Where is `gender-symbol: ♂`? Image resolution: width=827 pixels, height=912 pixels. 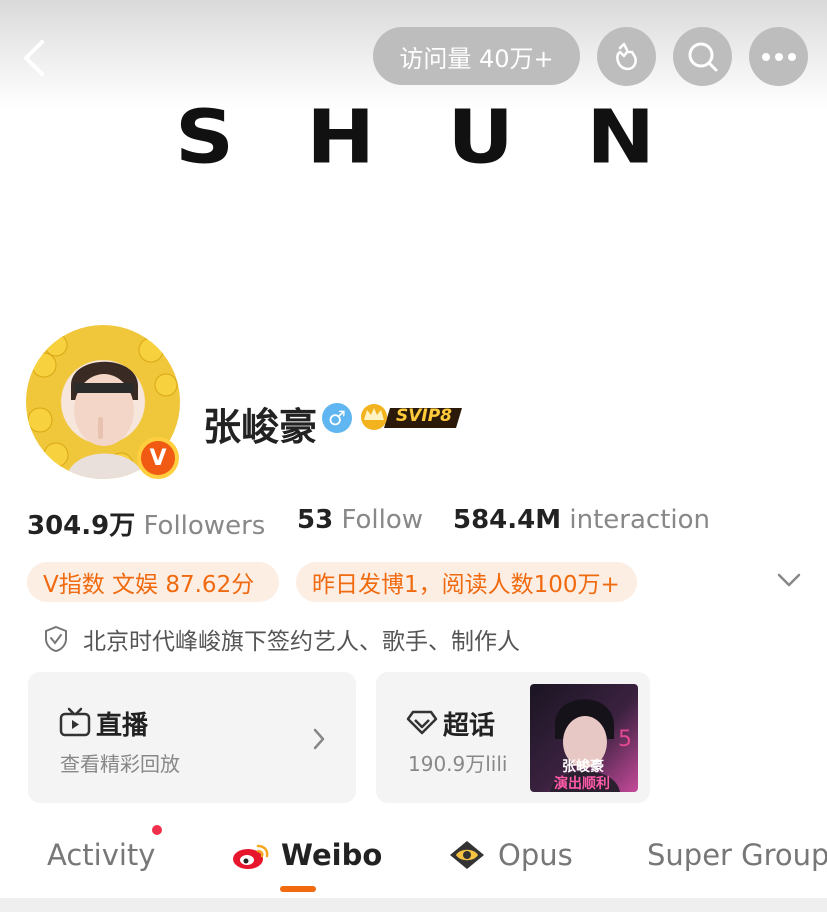 gender-symbol: ♂ is located at coordinates (337, 418).